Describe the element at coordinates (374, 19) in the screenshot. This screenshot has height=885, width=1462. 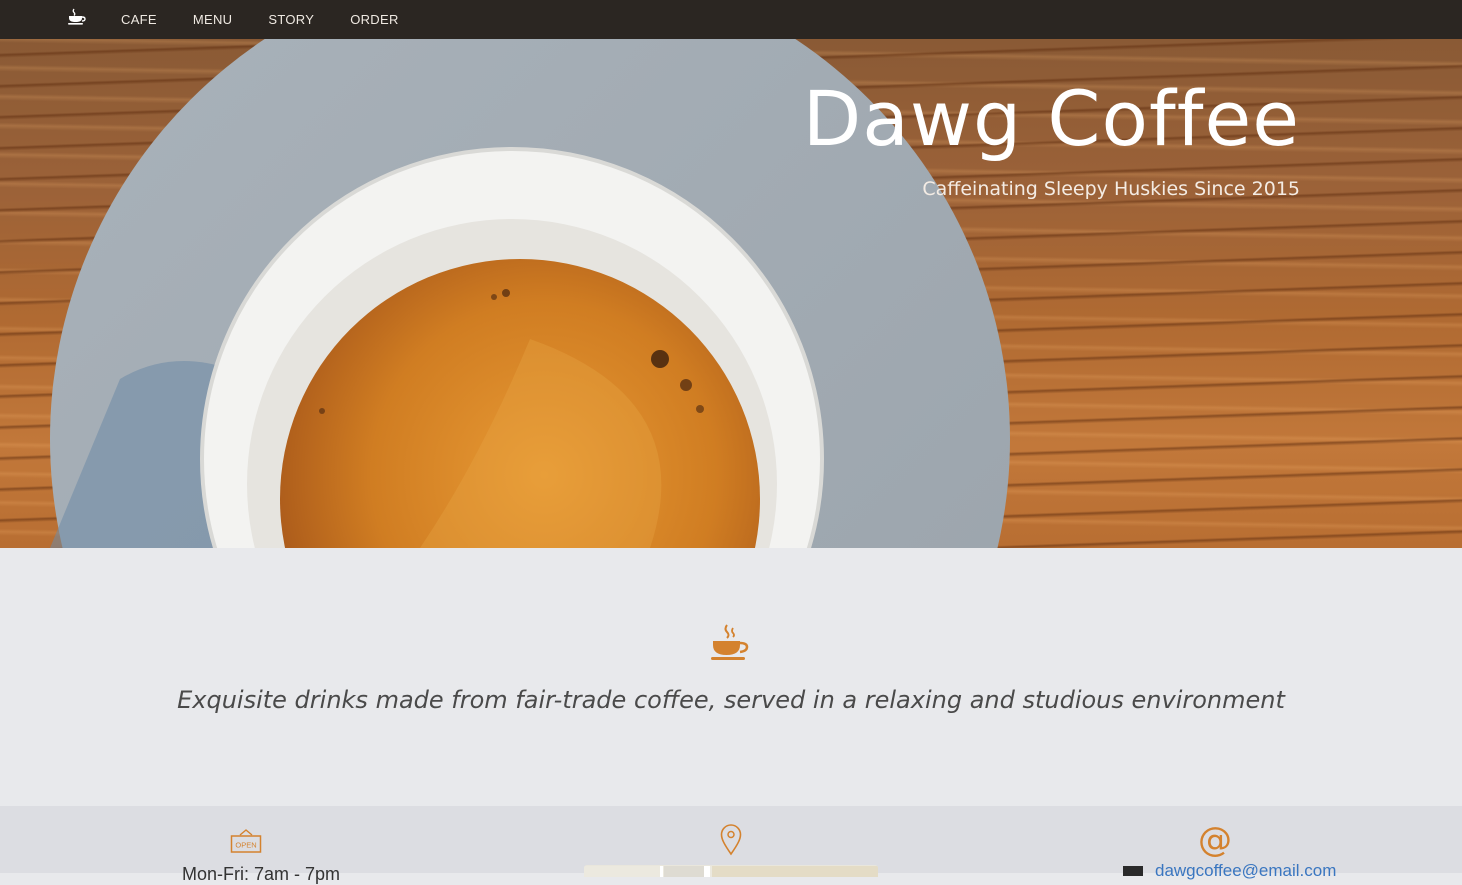
I see `nav-link-order: Order` at that location.